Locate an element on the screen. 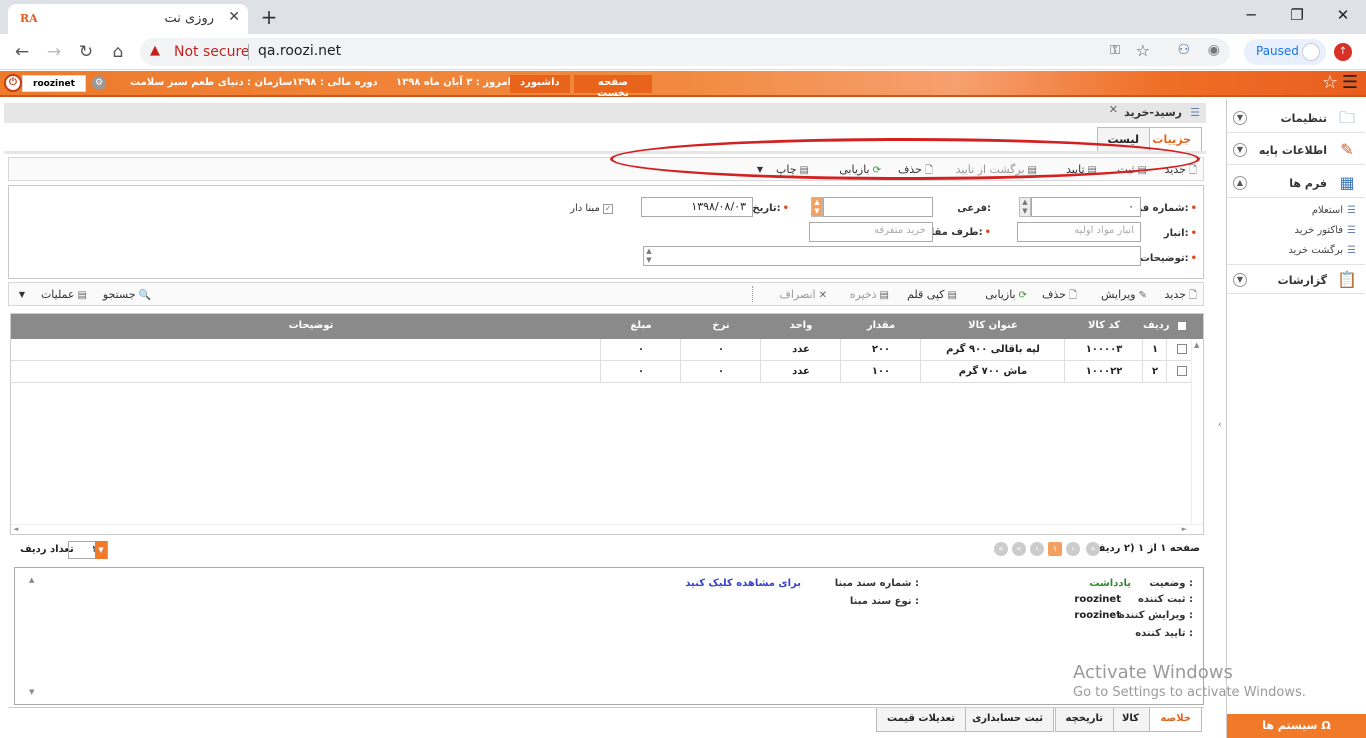  extension-2-icon: ◉ is located at coordinates (1214, 50).